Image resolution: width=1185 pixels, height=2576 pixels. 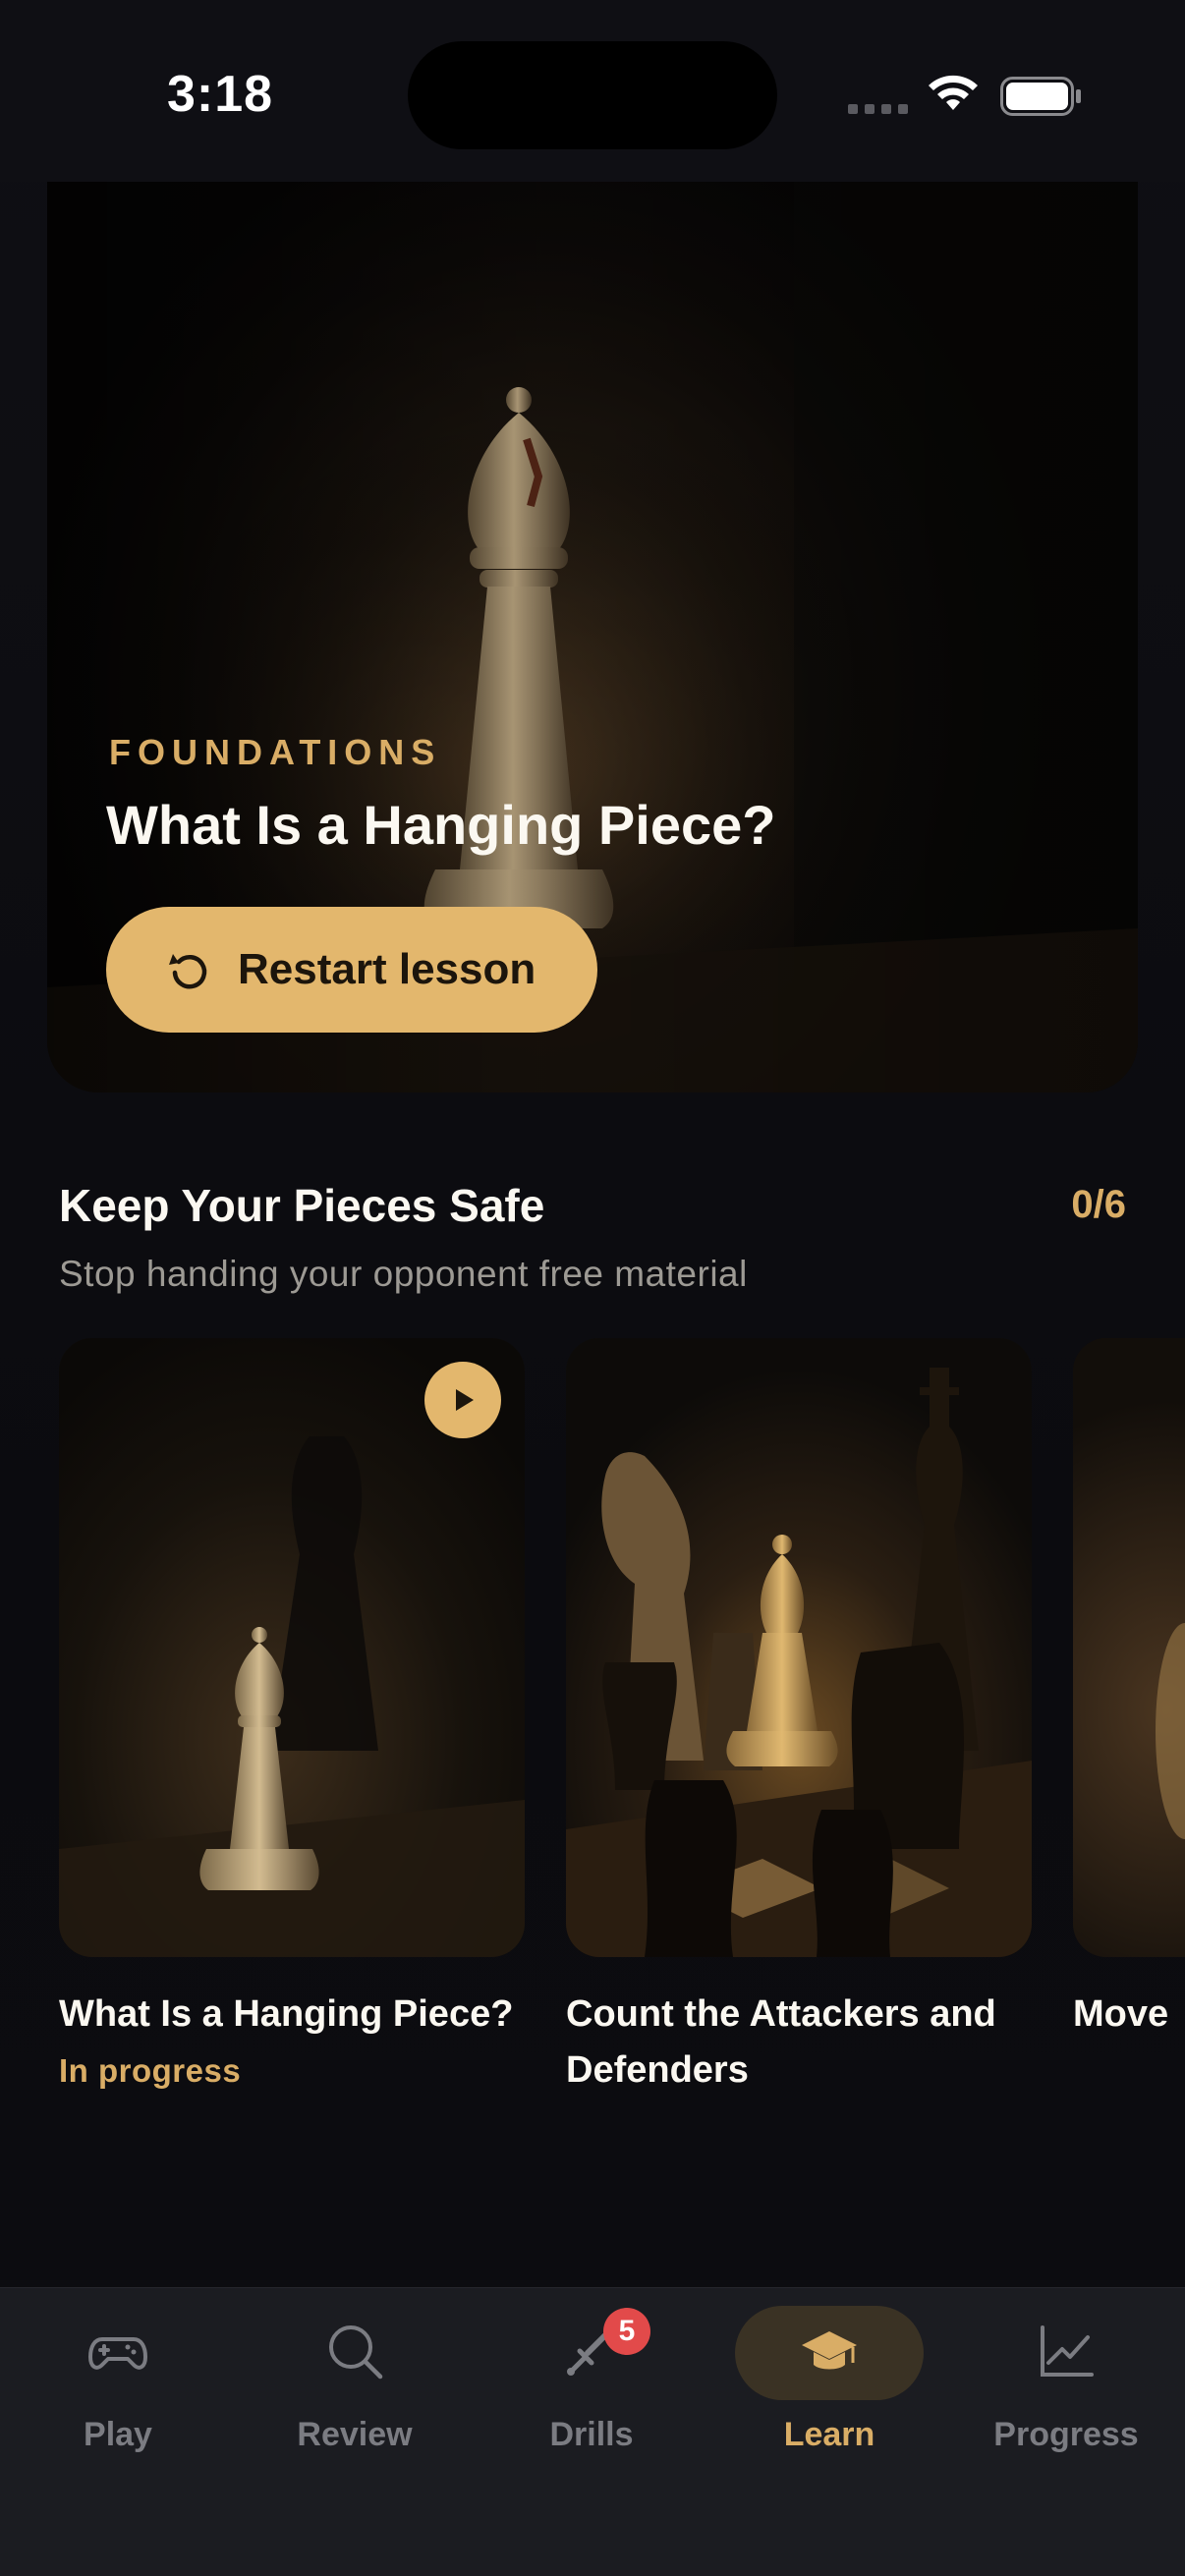 What do you see at coordinates (118, 2434) in the screenshot?
I see `tab-play-label: Play` at bounding box center [118, 2434].